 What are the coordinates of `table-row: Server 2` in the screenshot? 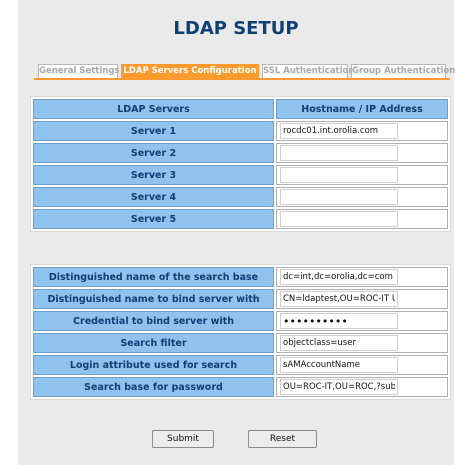 It's located at (240, 153).